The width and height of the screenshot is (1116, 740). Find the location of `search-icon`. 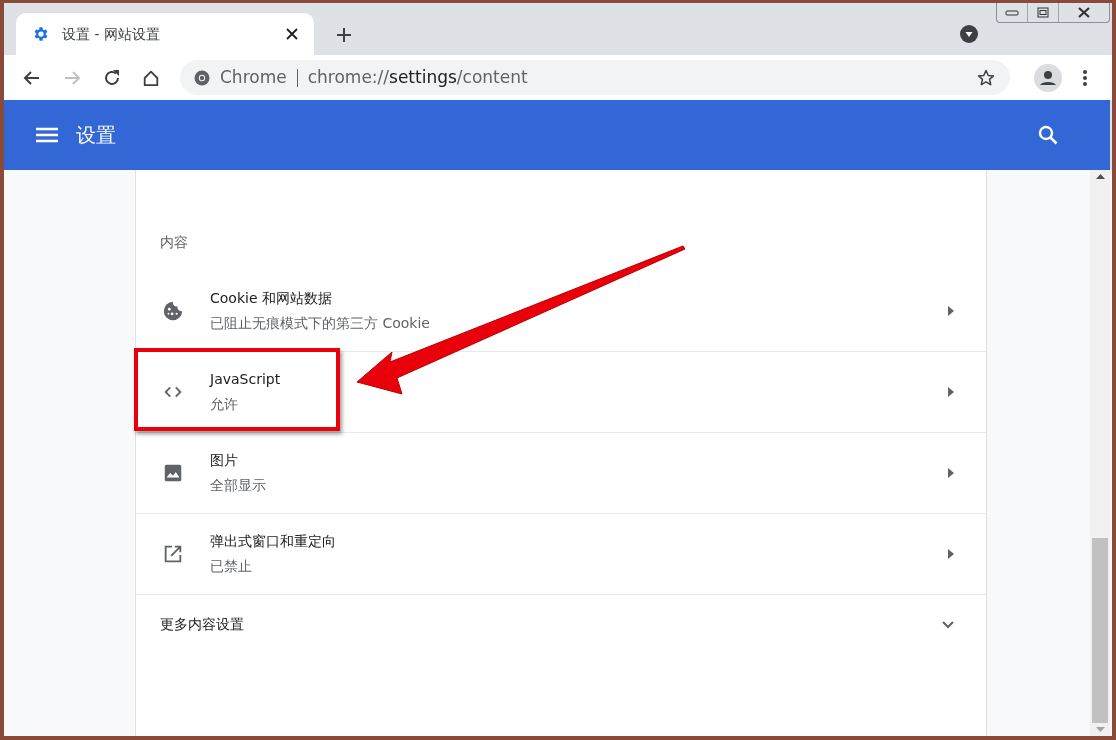

search-icon is located at coordinates (1048, 135).